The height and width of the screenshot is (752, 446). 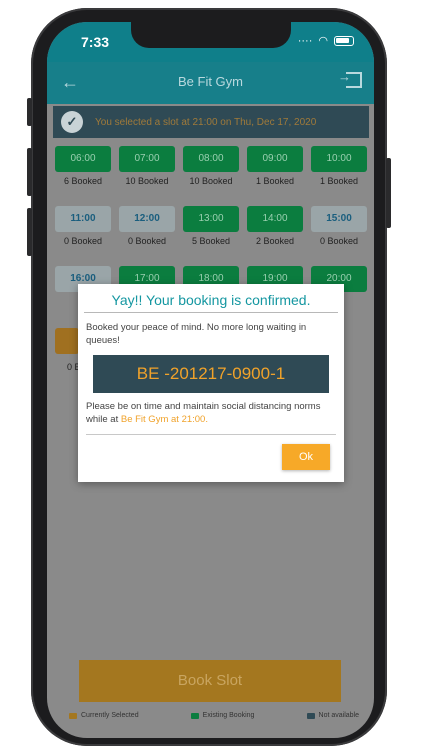 I want to click on booking-code: BE -201217-0900-1, so click(x=211, y=374).